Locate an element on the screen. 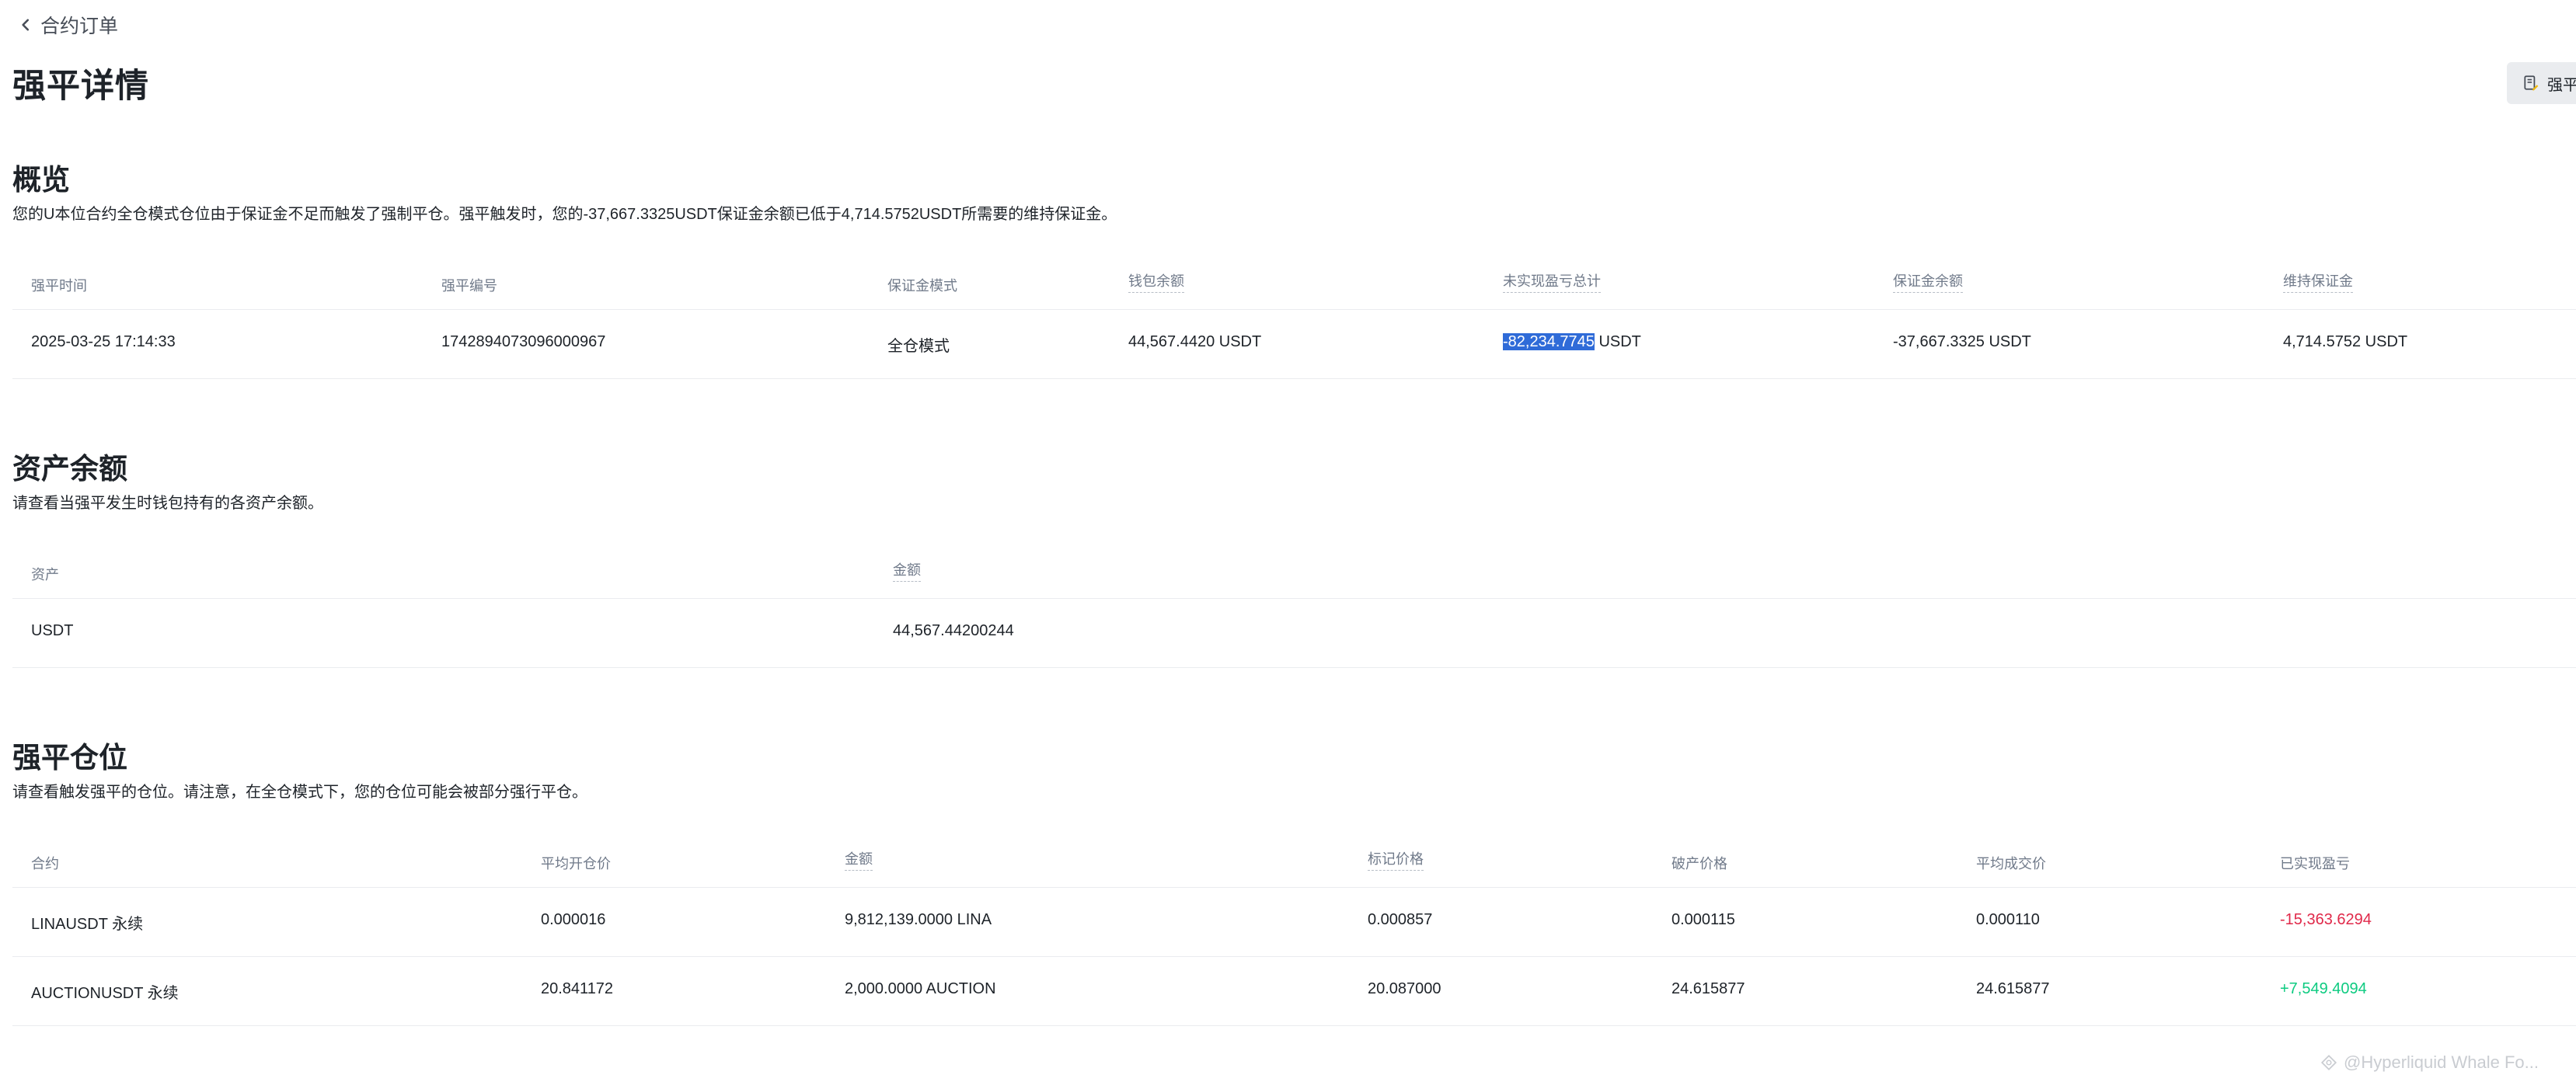 This screenshot has height=1082, width=2576. realized-pnl: -15,363.6294 is located at coordinates (2326, 920).